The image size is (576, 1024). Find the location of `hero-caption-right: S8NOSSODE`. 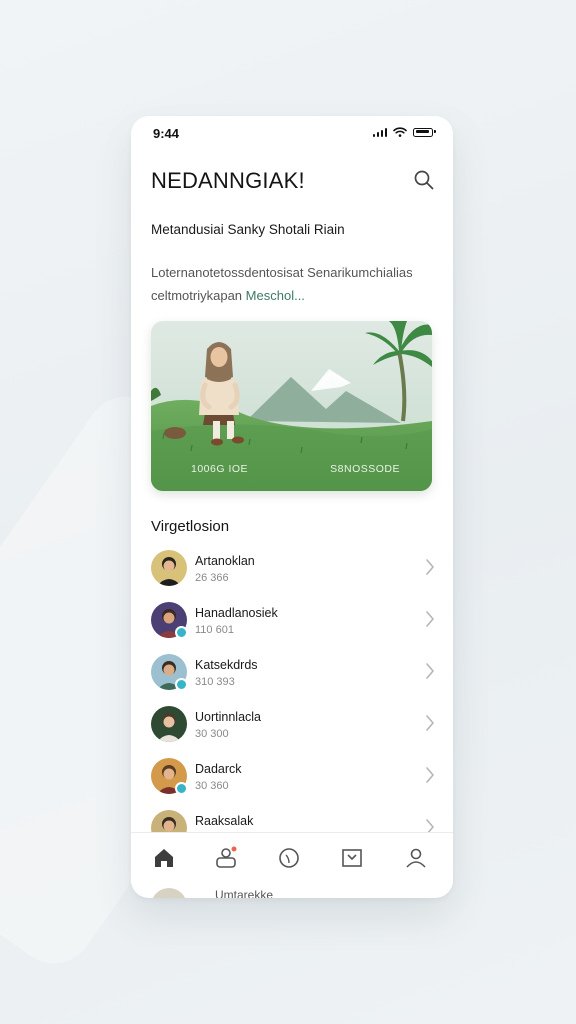

hero-caption-right: S8NOSSODE is located at coordinates (365, 469).